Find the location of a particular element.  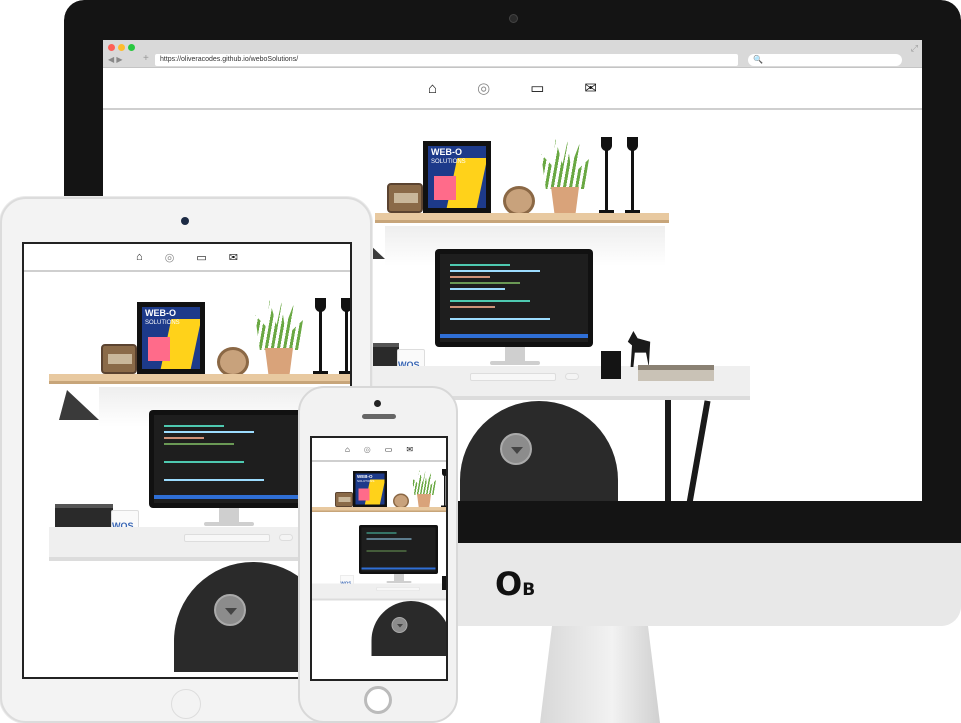

workspace-scene: WEB-O SOLUTIONS is located at coordinates (379, 560).